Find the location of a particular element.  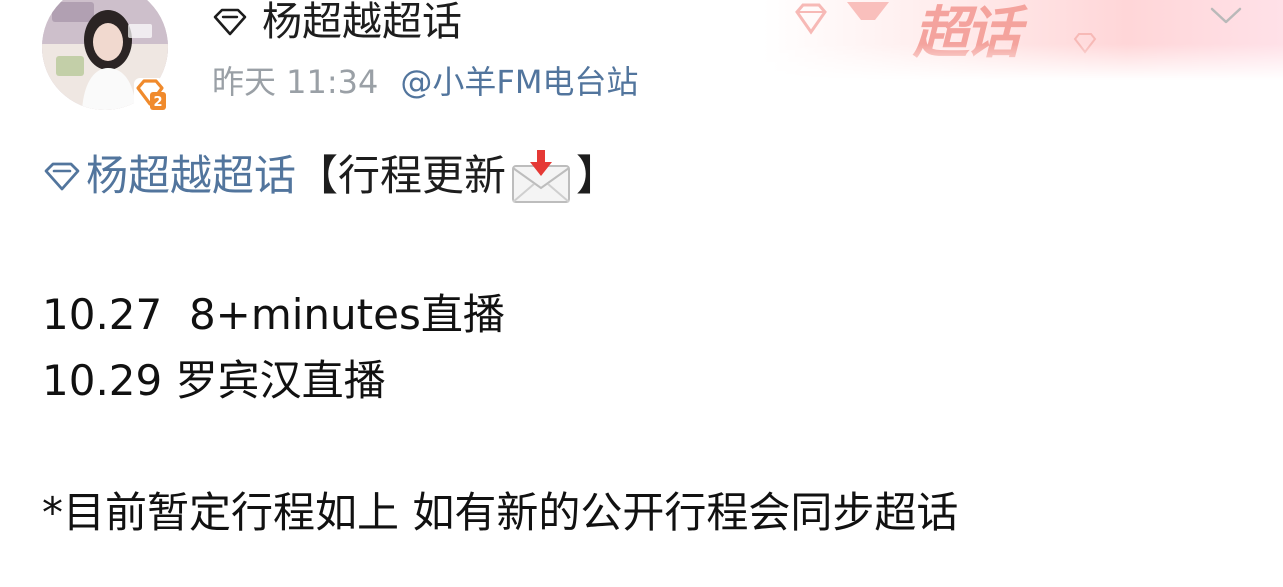

post-timestamp: 昨天 11:34 is located at coordinates (295, 82).